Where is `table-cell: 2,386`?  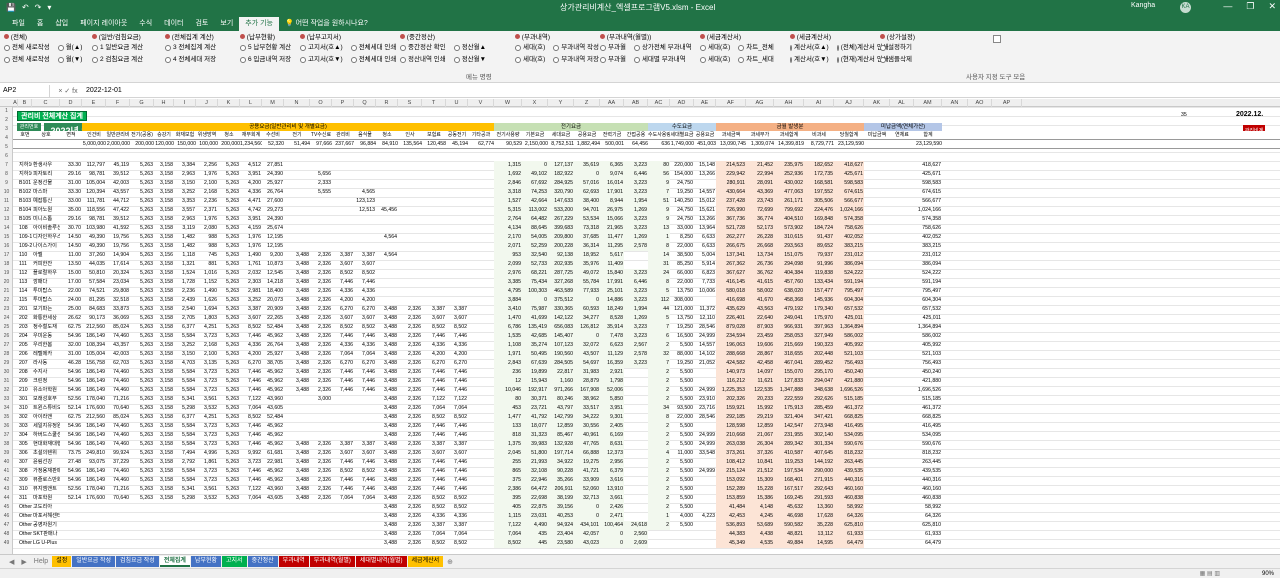 table-cell: 2,386 is located at coordinates (508, 489).